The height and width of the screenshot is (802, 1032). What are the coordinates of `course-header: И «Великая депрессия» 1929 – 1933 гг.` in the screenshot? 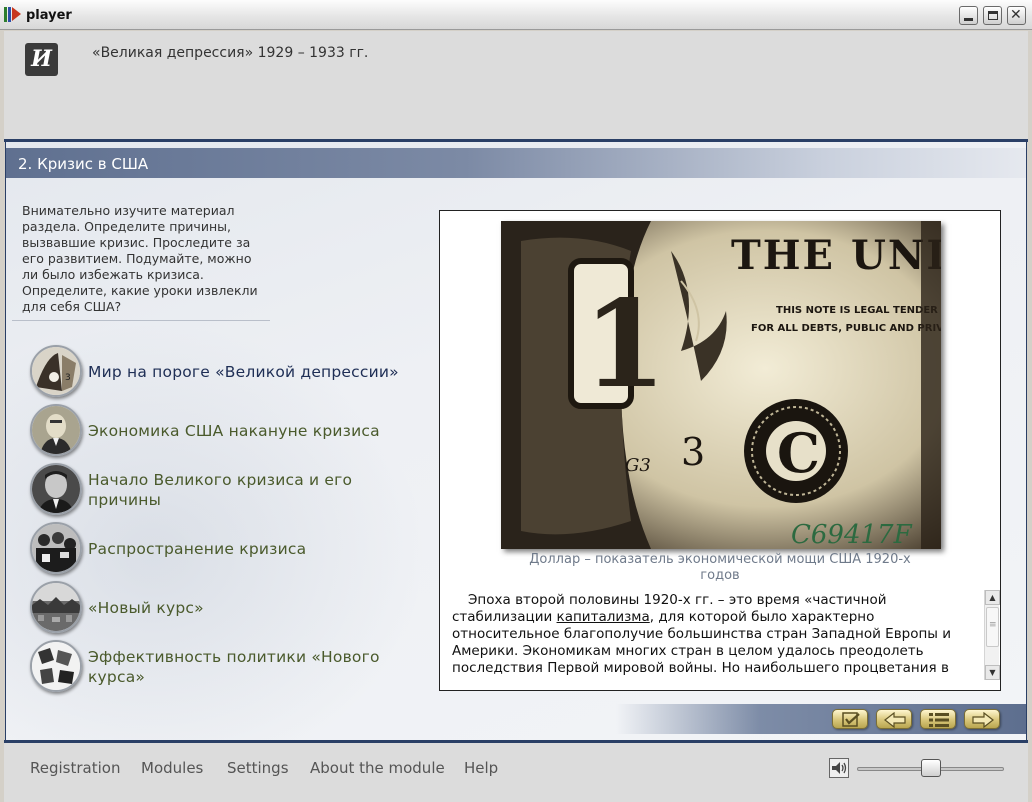 It's located at (516, 85).